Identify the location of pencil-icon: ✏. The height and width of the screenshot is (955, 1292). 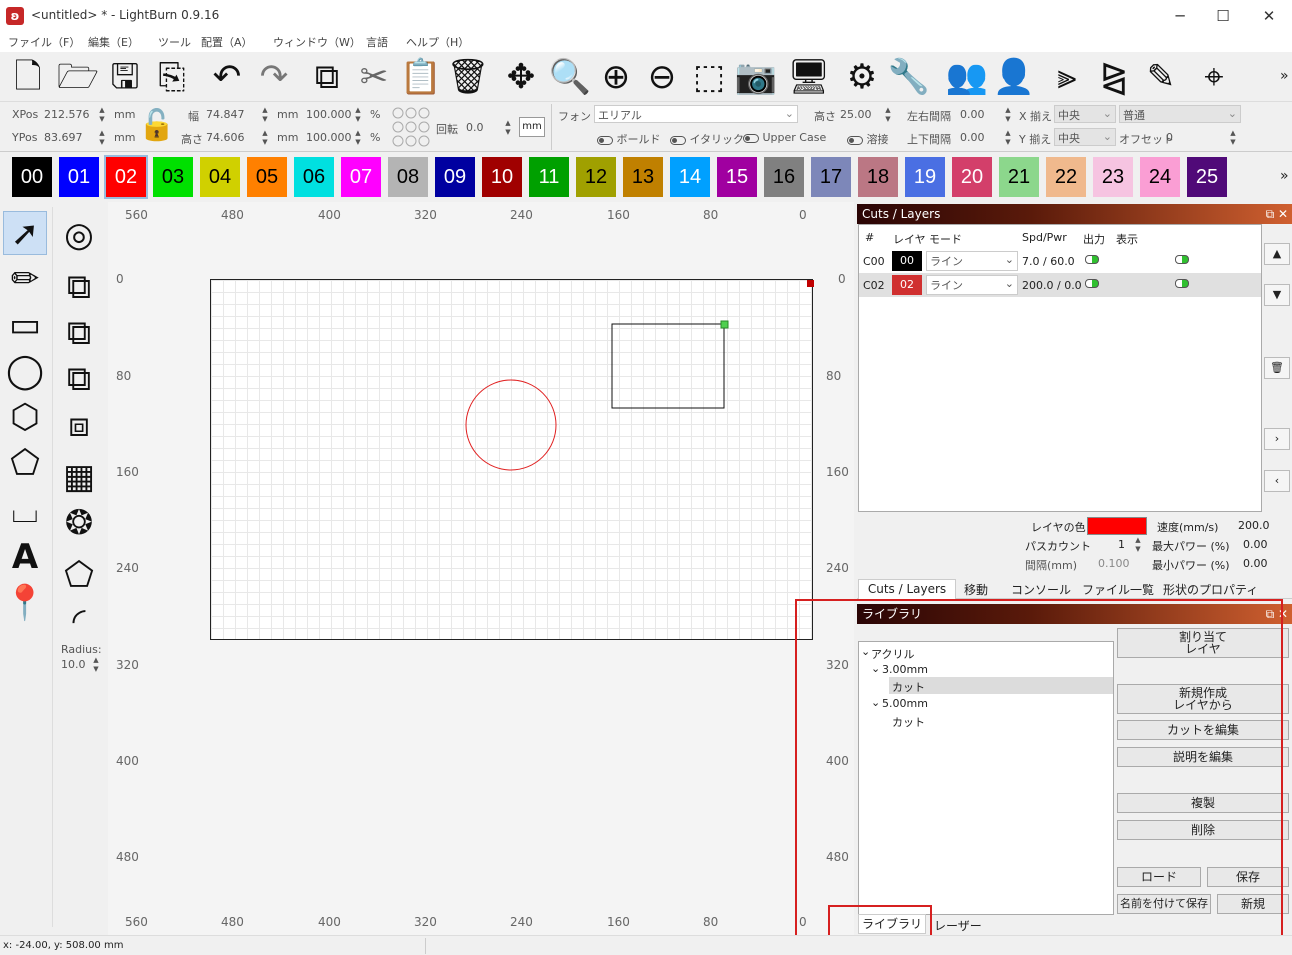
(25, 279).